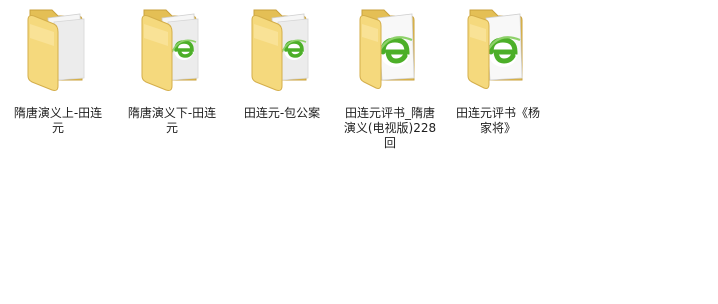 Image resolution: width=718 pixels, height=304 pixels. What do you see at coordinates (58, 120) in the screenshot?
I see `folder-label: 隋唐演义上-田连 元` at bounding box center [58, 120].